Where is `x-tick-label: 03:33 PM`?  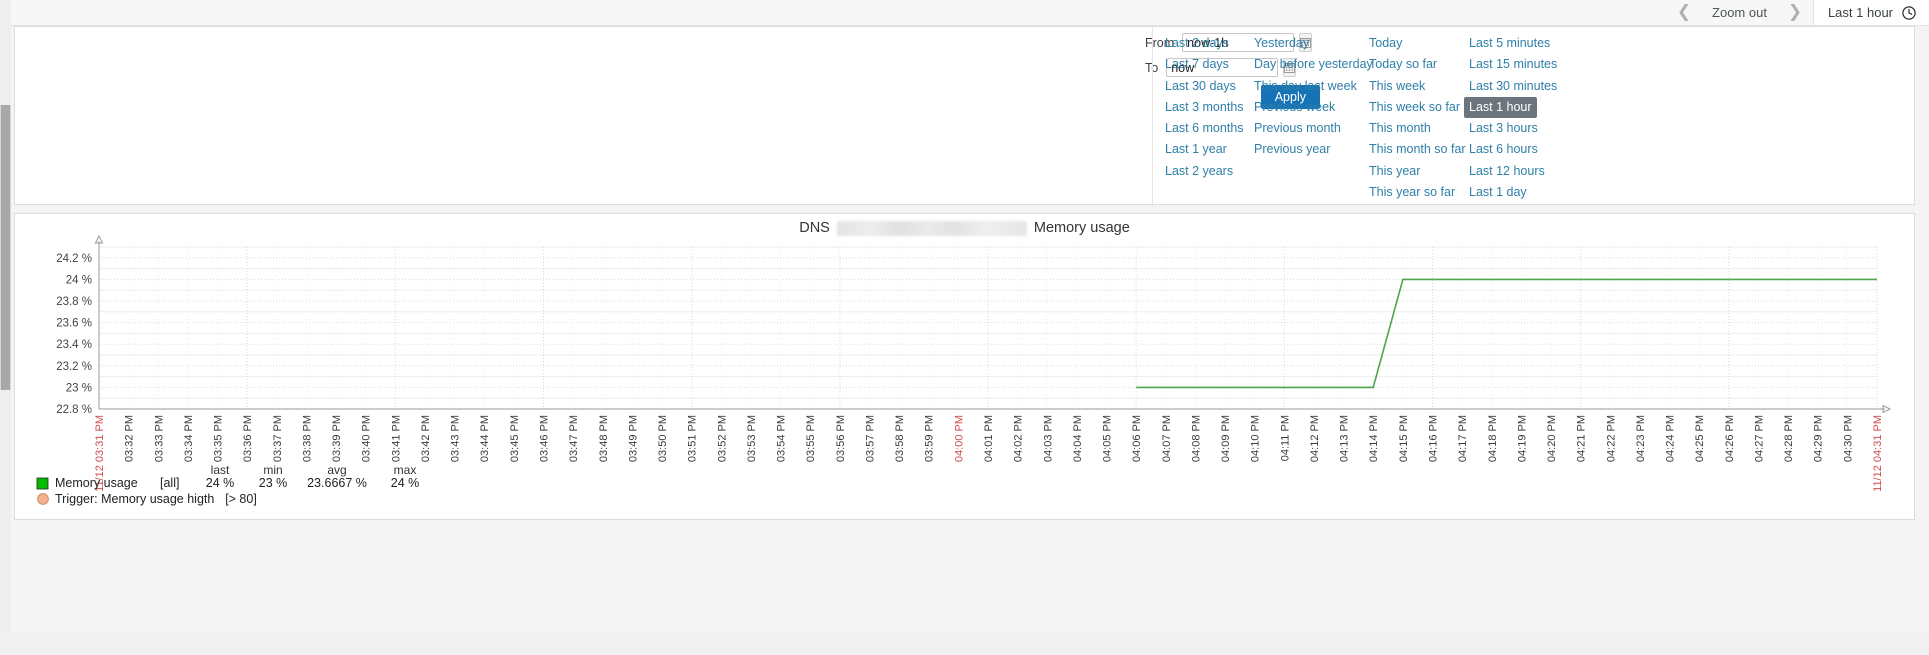 x-tick-label: 03:33 PM is located at coordinates (159, 438).